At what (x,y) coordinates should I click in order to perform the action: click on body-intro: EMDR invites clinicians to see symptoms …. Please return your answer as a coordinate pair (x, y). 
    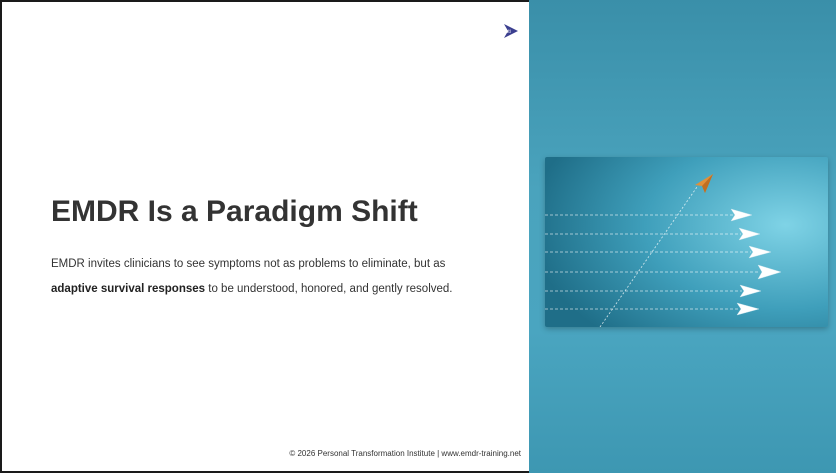
    Looking at the image, I should click on (248, 264).